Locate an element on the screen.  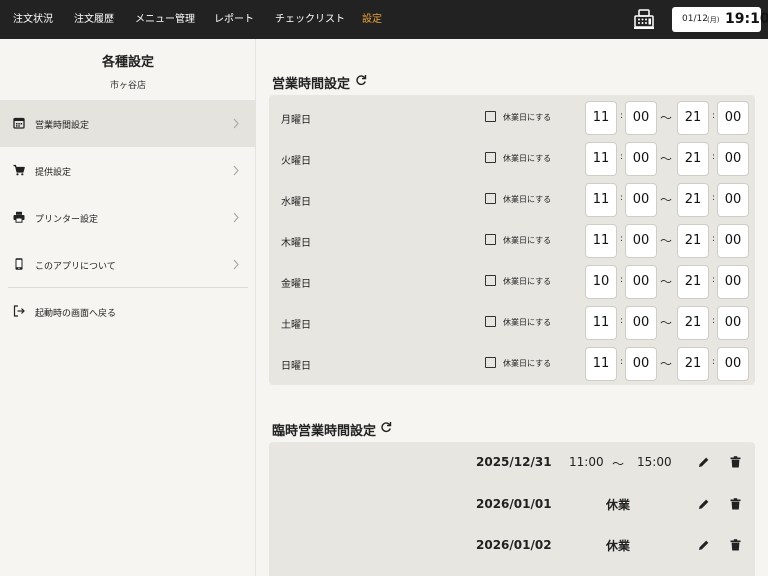
sidebar-item-printer: プリンター設定 is located at coordinates (128, 217).